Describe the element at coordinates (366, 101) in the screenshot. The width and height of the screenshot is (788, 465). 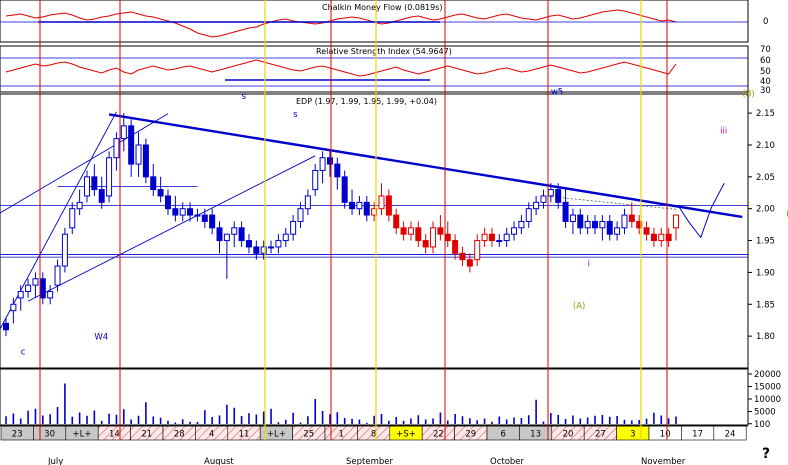
I see `price-title: EDP (1.97, 1.99, 1.95, 1.99, +0.04)` at that location.